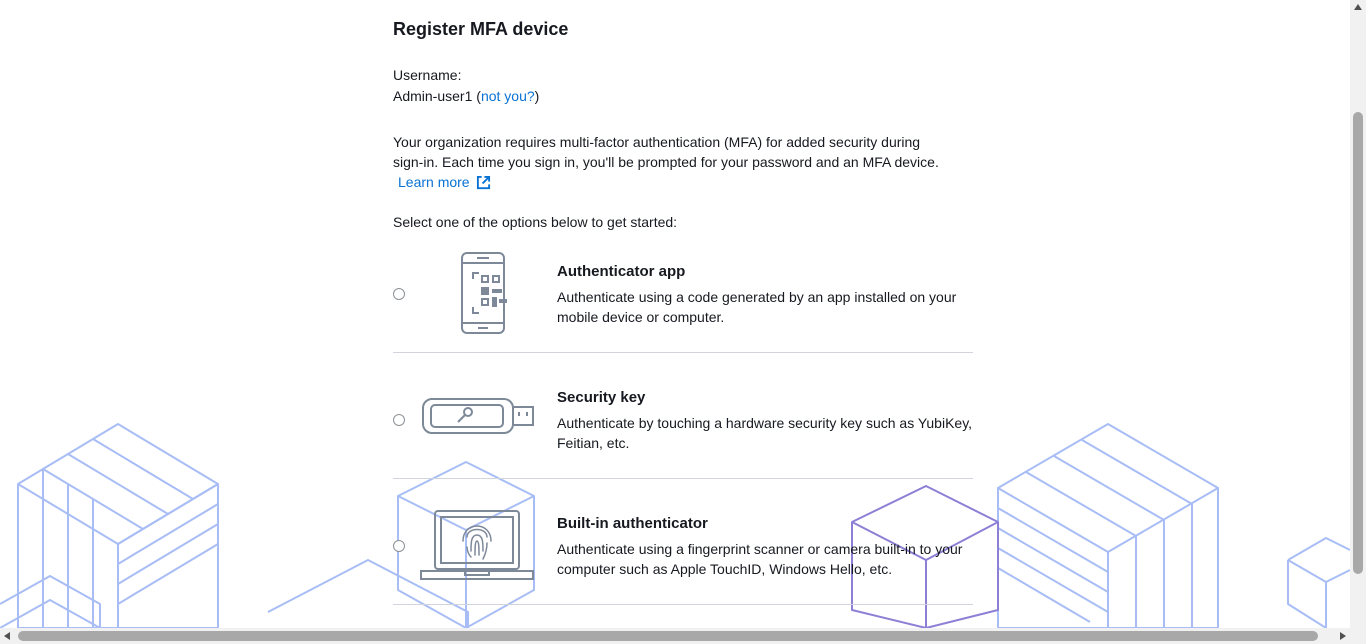  What do you see at coordinates (478, 416) in the screenshot?
I see `usb-security-key-icon` at bounding box center [478, 416].